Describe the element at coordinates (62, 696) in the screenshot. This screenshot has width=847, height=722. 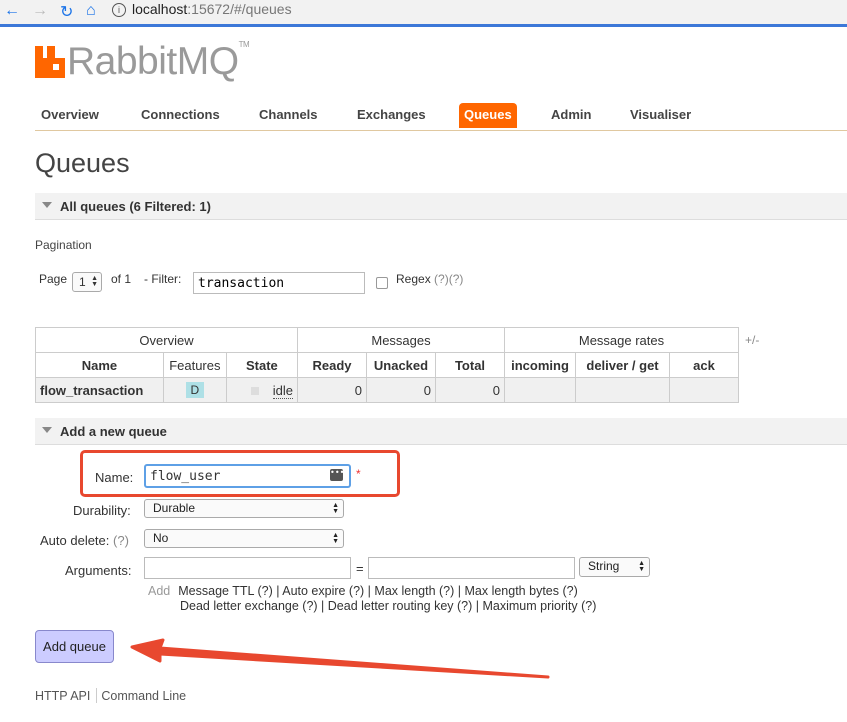
I see `http-api-link: HTTP API` at that location.